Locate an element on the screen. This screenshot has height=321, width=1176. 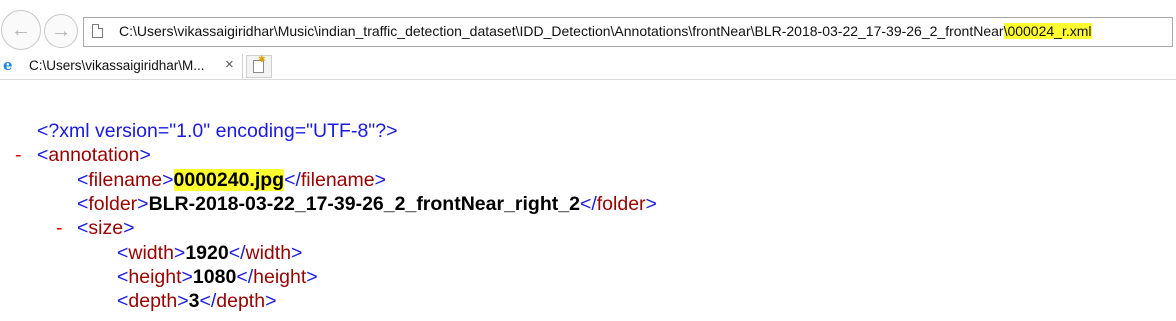
tab-strip: e C:\Users\vikassaigiridhar\M... × is located at coordinates (588, 67).